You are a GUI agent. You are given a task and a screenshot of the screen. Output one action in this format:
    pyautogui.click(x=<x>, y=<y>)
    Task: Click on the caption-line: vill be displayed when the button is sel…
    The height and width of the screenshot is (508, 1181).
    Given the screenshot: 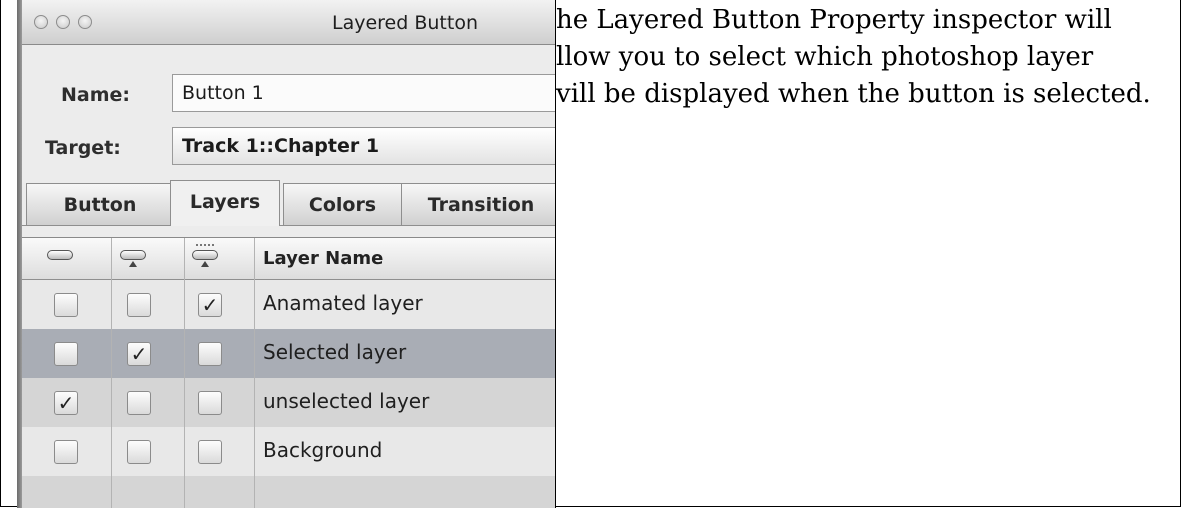 What is the action you would take?
    pyautogui.click(x=853, y=94)
    